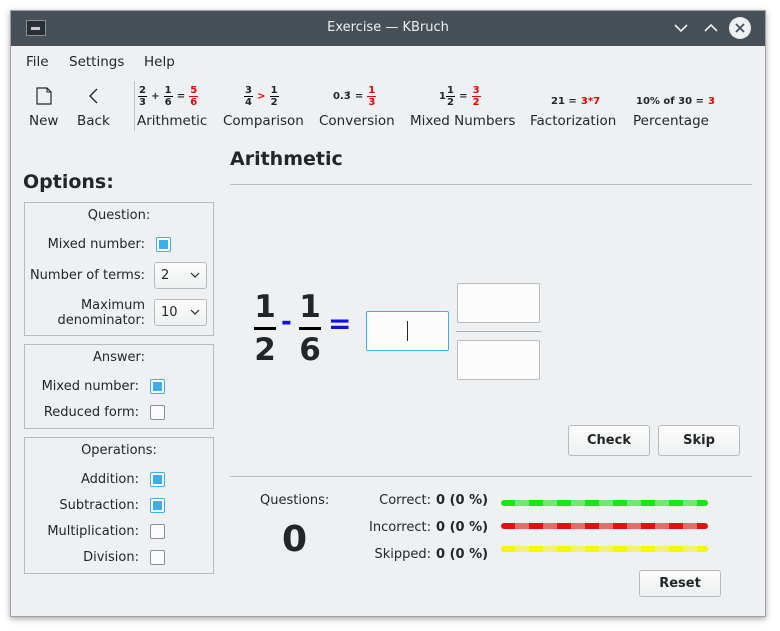 This screenshot has width=780, height=631. Describe the element at coordinates (573, 121) in the screenshot. I see `factorization-label: Factorization` at that location.